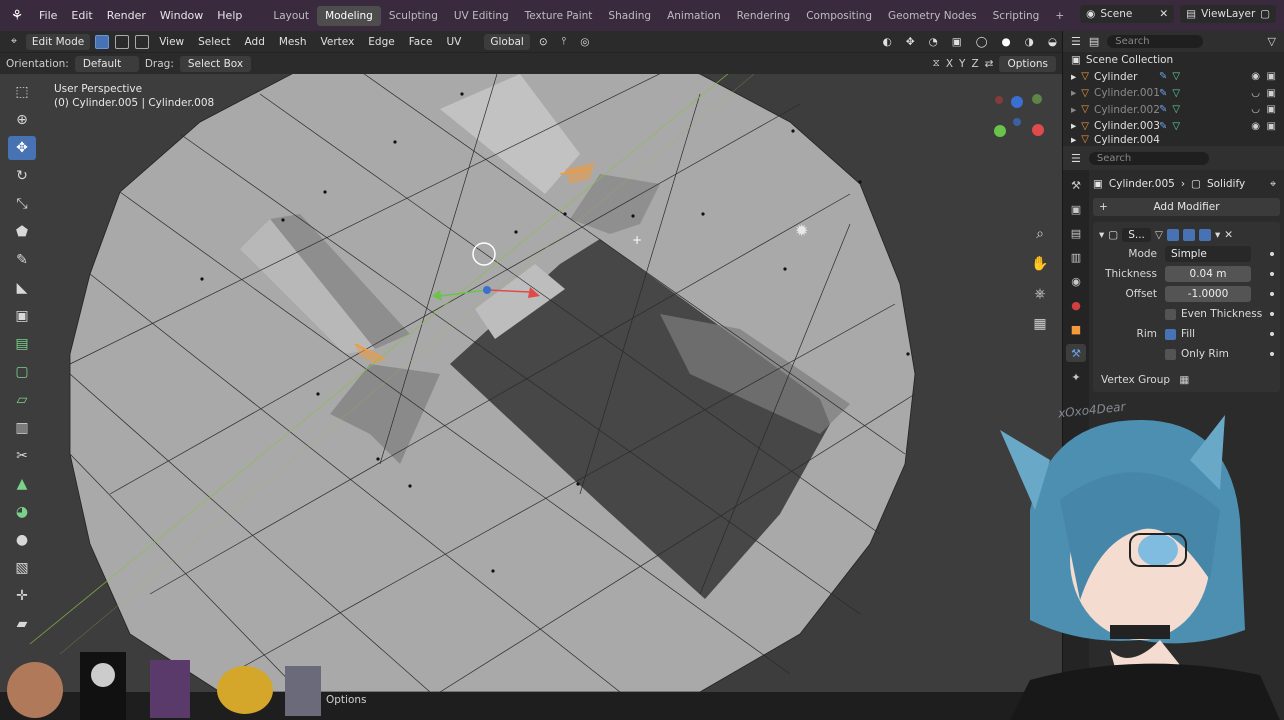  I want to click on shading-material-icon: ◑, so click(1029, 42).